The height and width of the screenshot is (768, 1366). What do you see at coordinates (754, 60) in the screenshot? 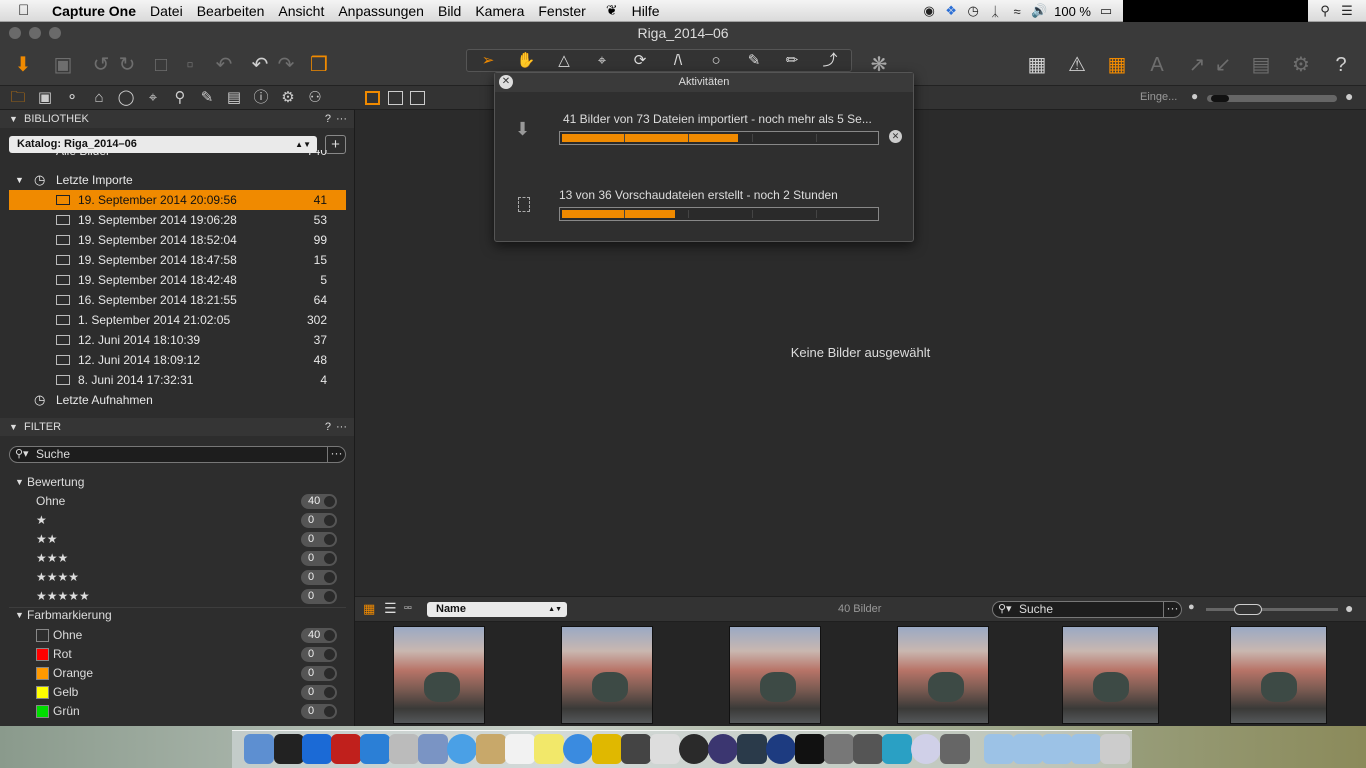
I see `brush-tool-icon: ✎` at bounding box center [754, 60].